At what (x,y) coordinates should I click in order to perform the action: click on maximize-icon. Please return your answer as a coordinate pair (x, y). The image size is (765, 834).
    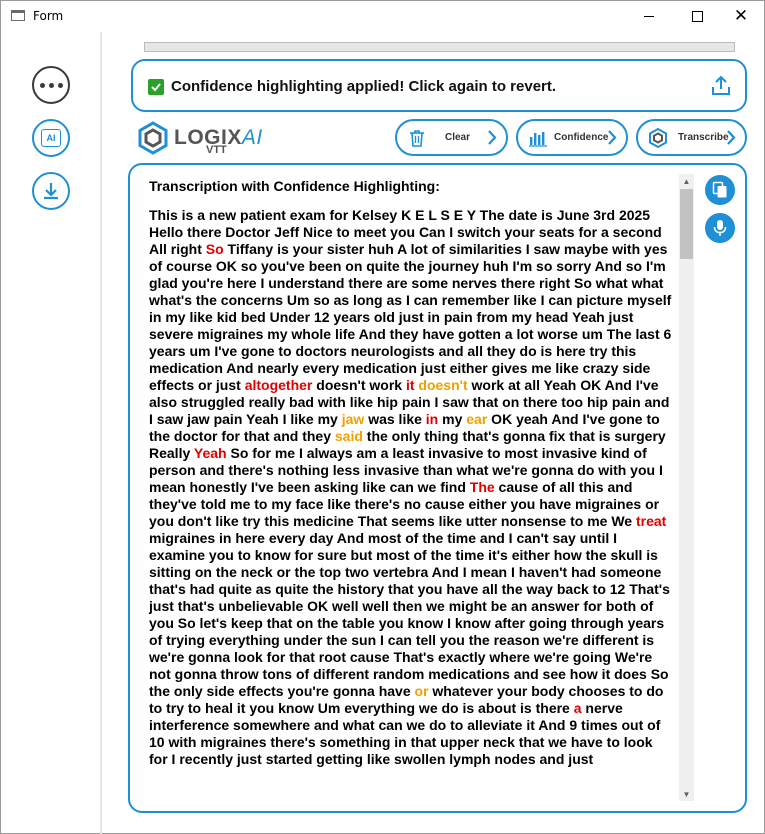
    Looking at the image, I should click on (697, 16).